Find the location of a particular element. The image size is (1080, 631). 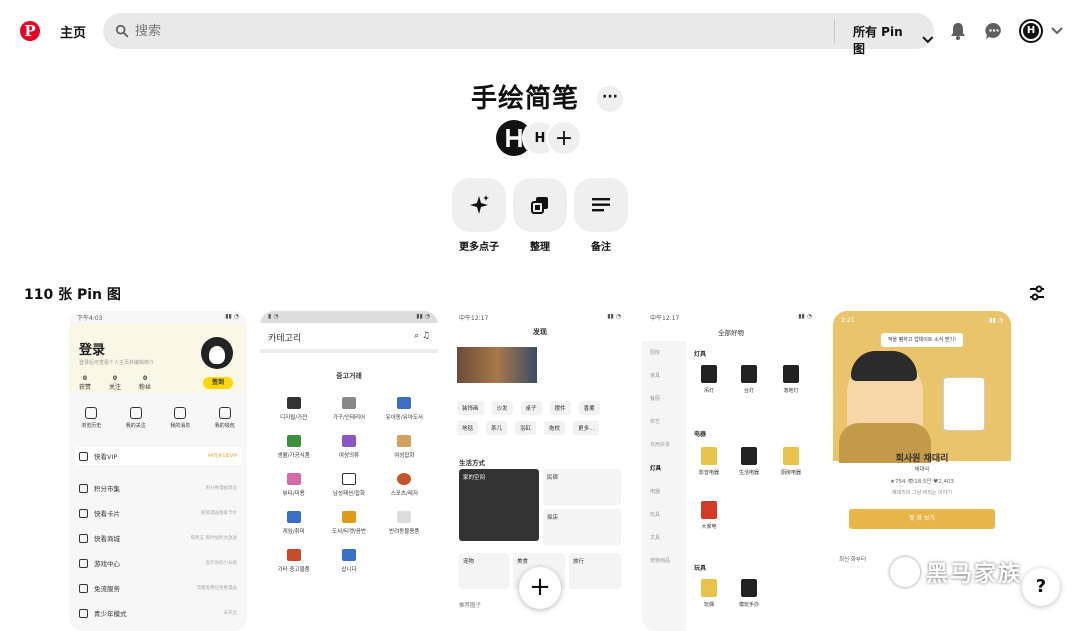

pendant-lamp-icon is located at coordinates (709, 374).